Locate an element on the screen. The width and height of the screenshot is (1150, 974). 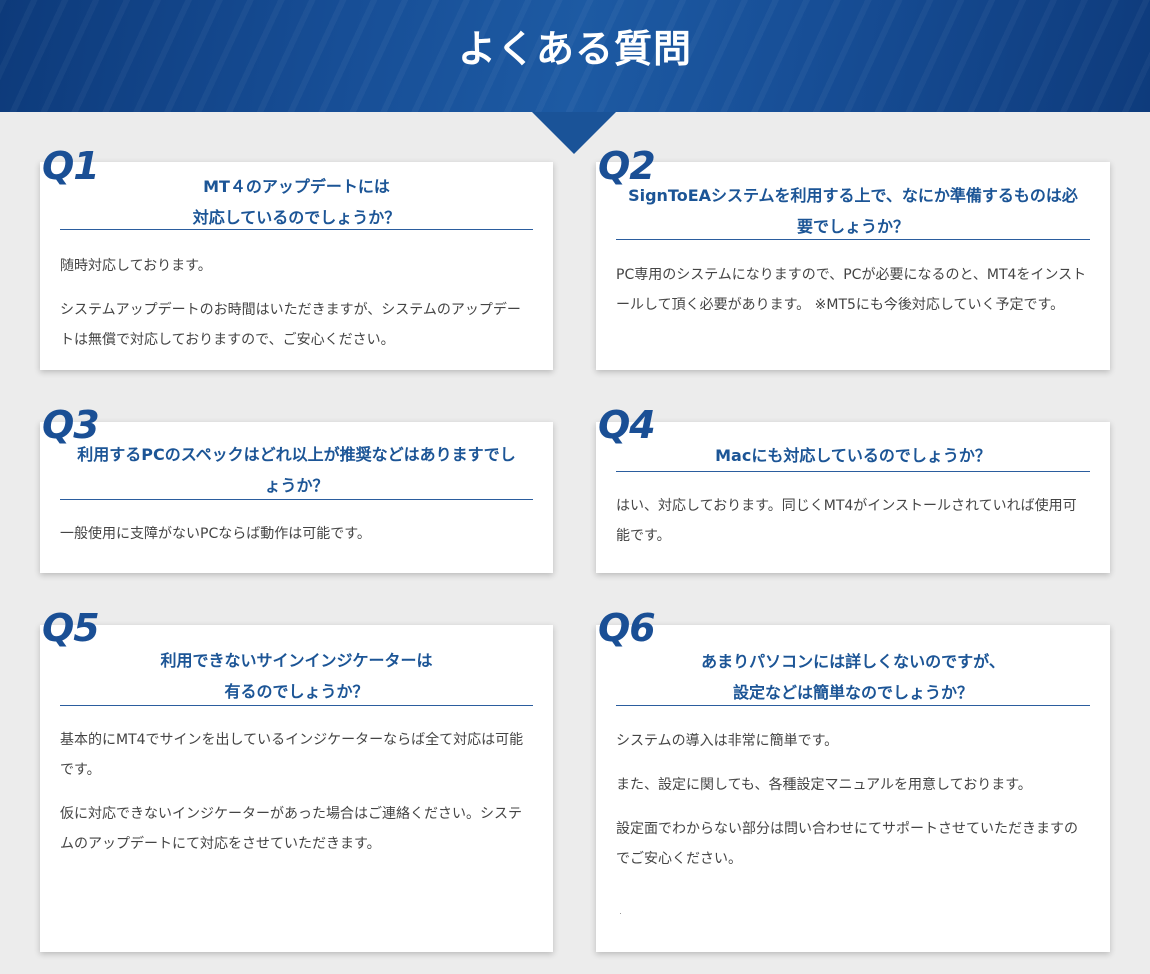
answer: はい、対応しております。同じくMT4がインストールされていれば使用可能です。 is located at coordinates (852, 528).